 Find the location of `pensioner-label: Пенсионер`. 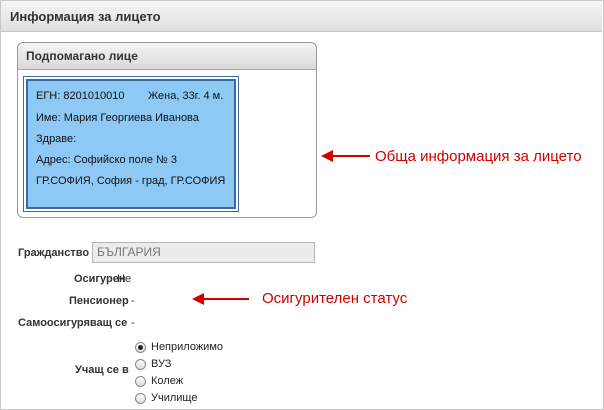

pensioner-label: Пенсионер is located at coordinates (99, 301).